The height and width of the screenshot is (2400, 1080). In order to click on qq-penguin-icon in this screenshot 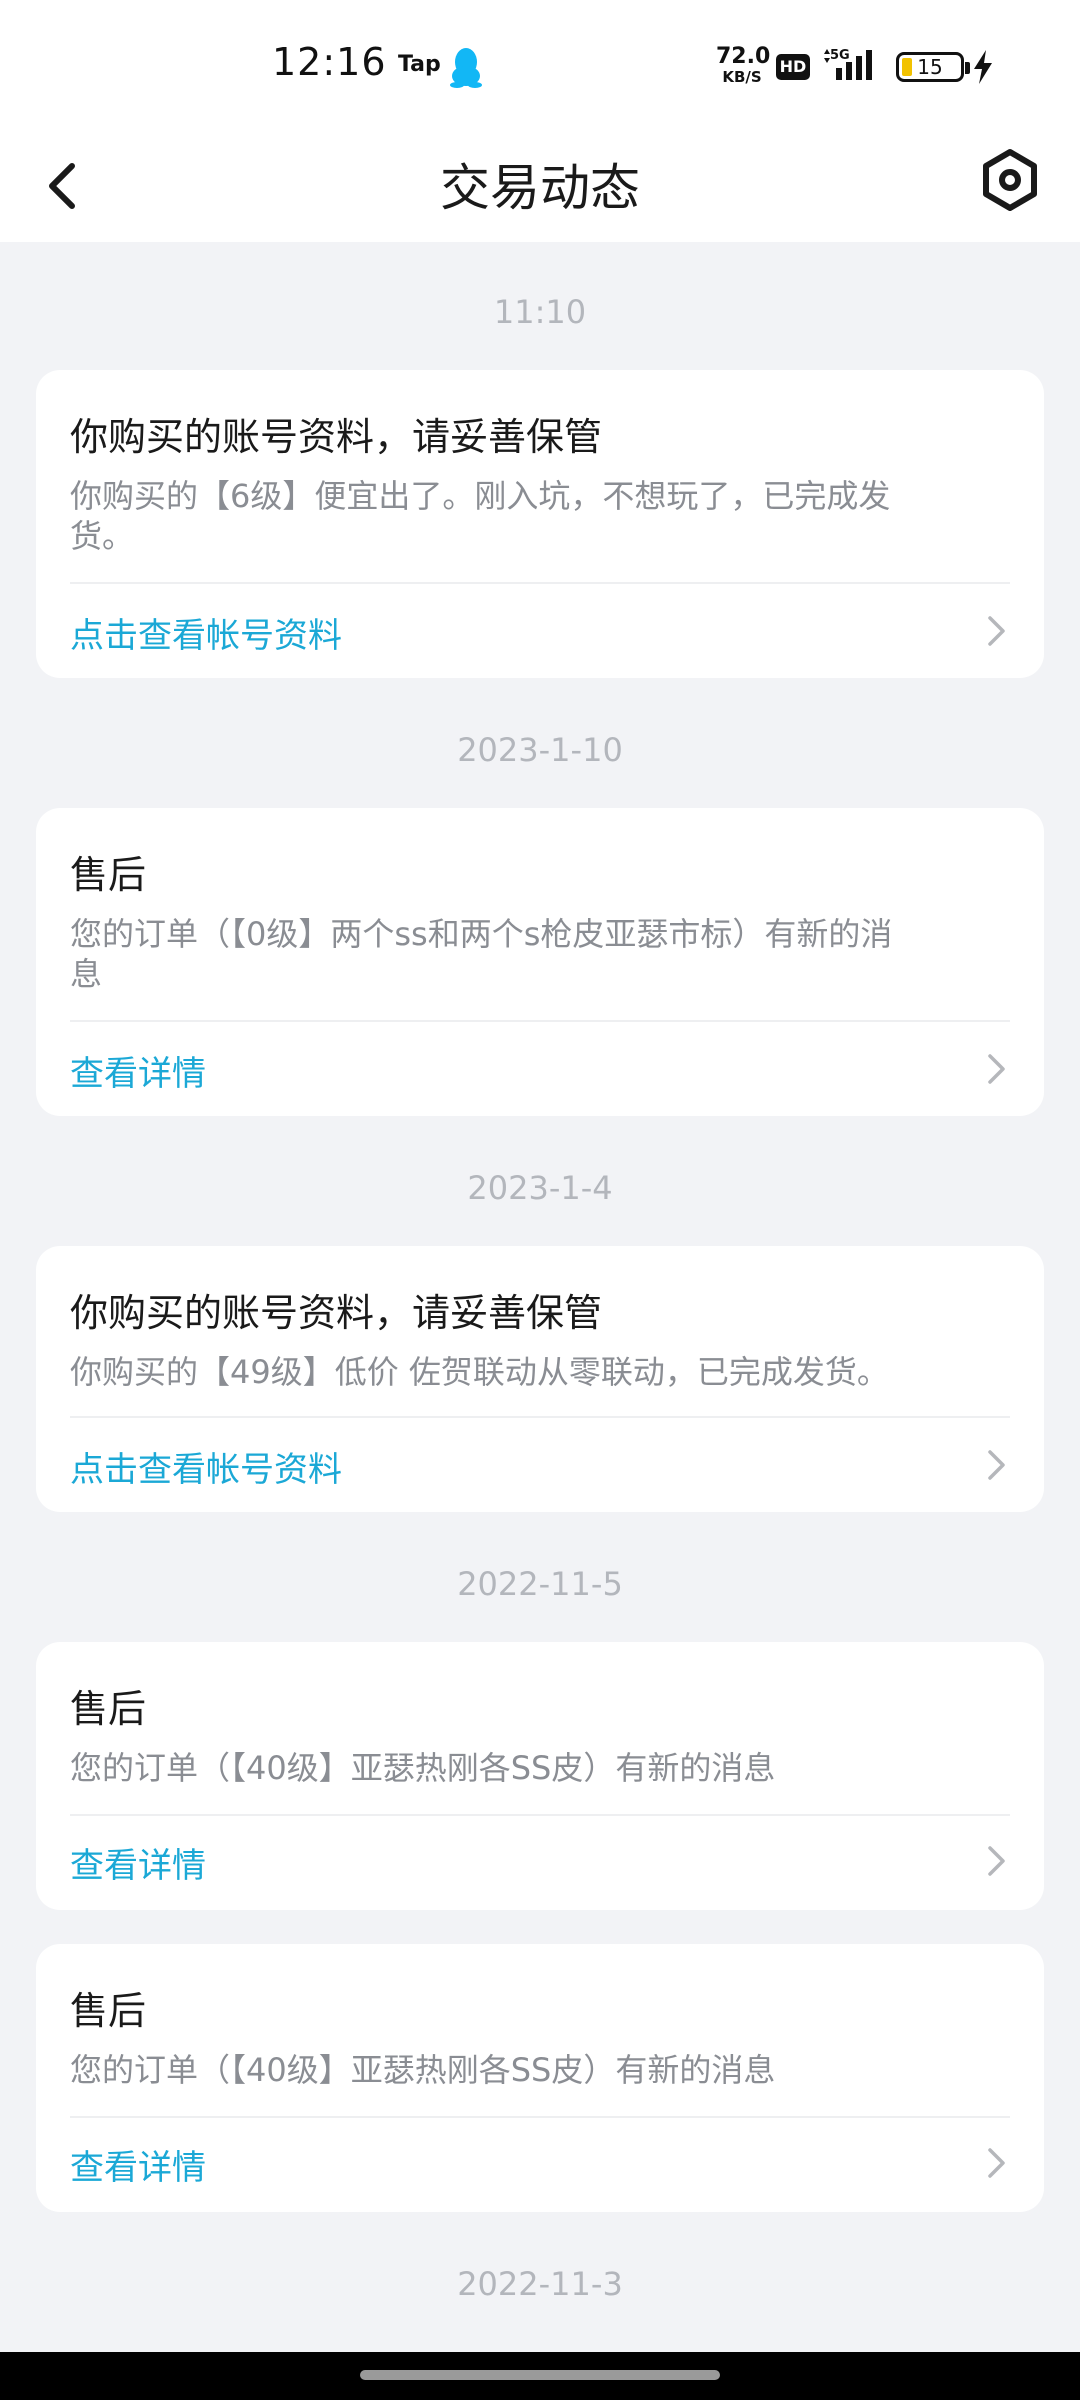, I will do `click(466, 68)`.